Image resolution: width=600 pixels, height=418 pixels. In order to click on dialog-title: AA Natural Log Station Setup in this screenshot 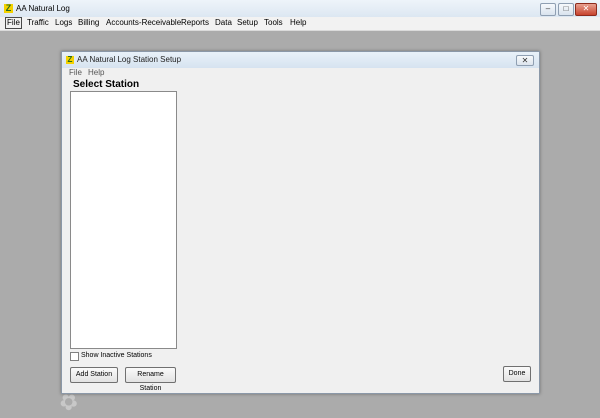, I will do `click(129, 59)`.